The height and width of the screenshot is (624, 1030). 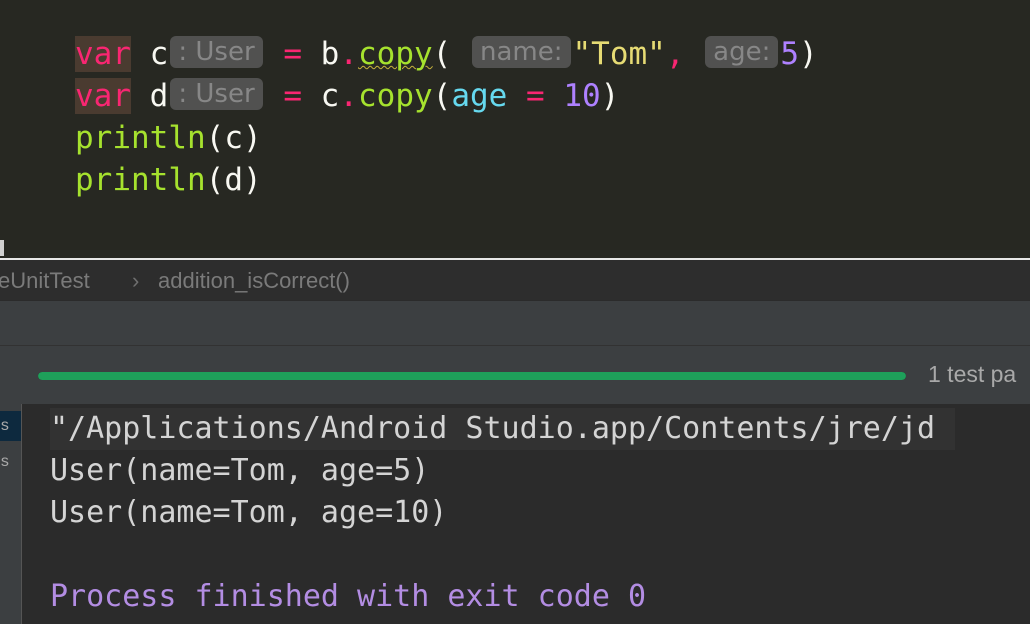 I want to click on code-line-1: var c: User = b.copy( name: "Tom", age: 5), so click(x=446, y=54).